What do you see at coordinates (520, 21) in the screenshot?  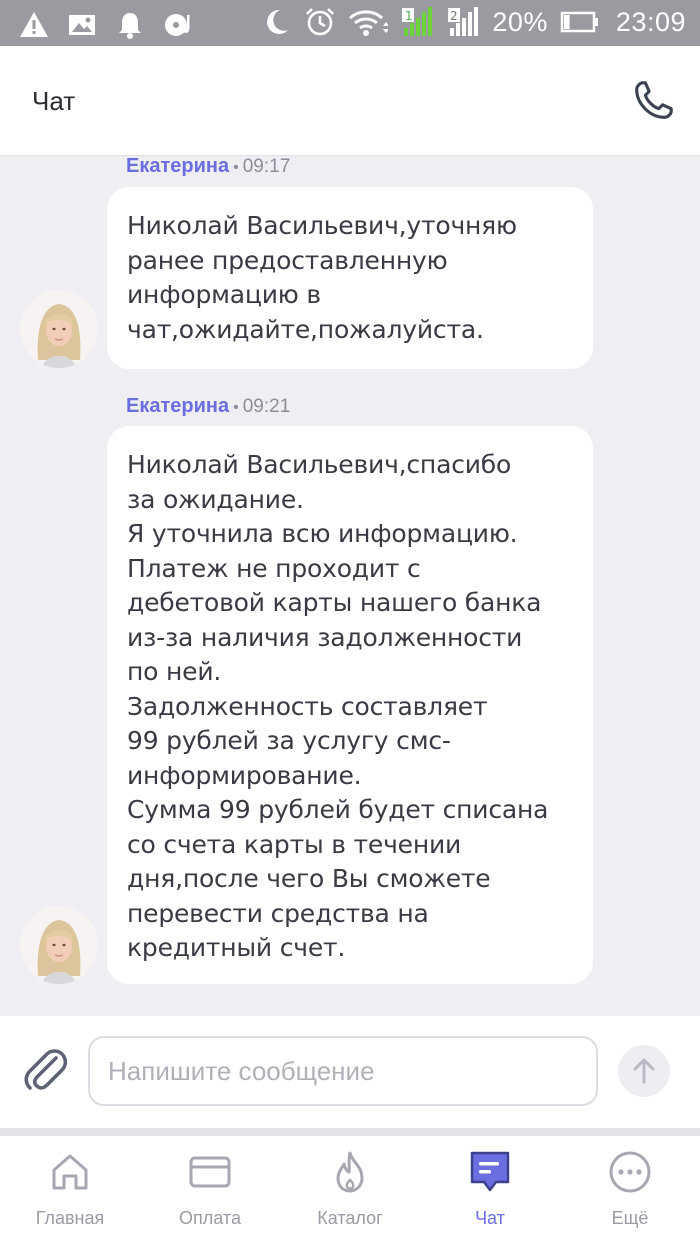 I see `battery-percent: 20%` at bounding box center [520, 21].